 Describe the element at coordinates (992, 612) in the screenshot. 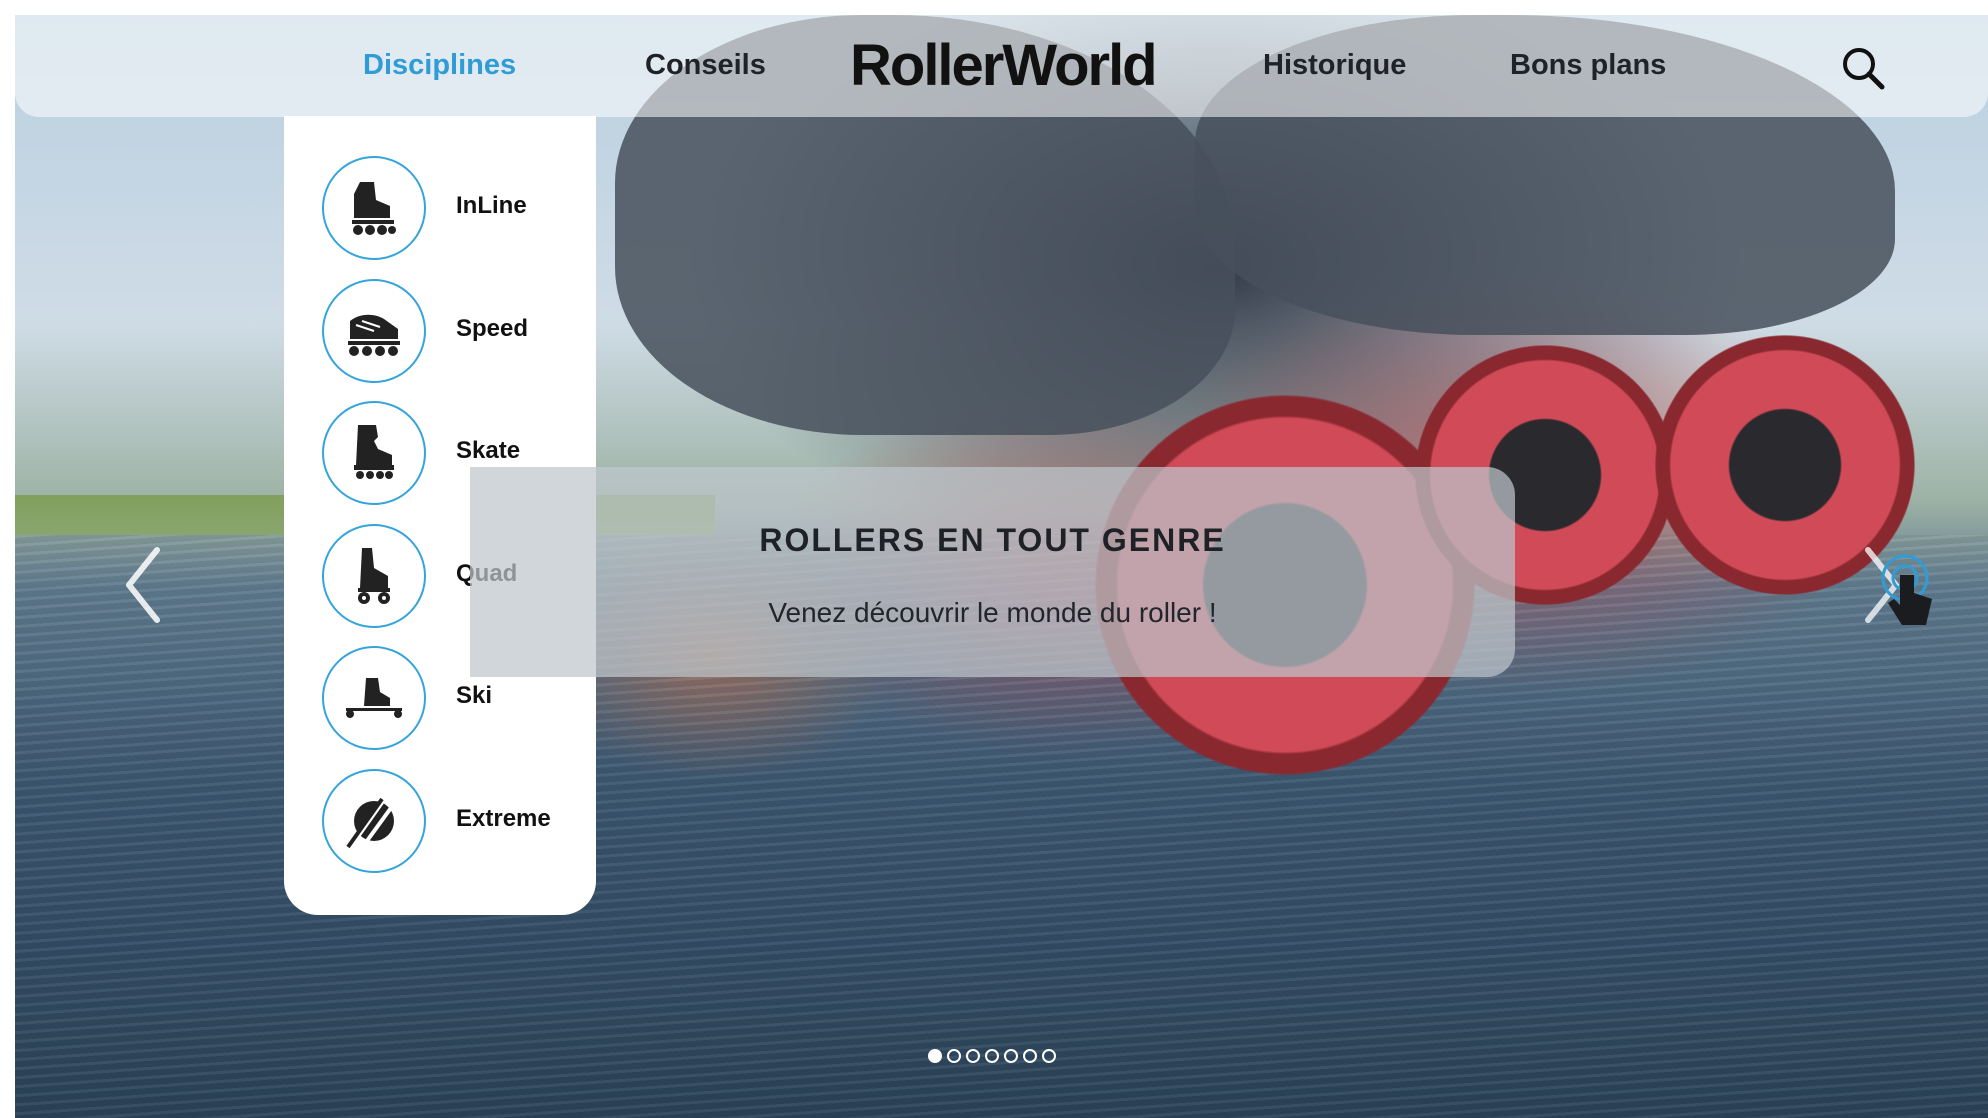

I see `hero-subtitle: Venez découvrir le monde du roller !` at that location.